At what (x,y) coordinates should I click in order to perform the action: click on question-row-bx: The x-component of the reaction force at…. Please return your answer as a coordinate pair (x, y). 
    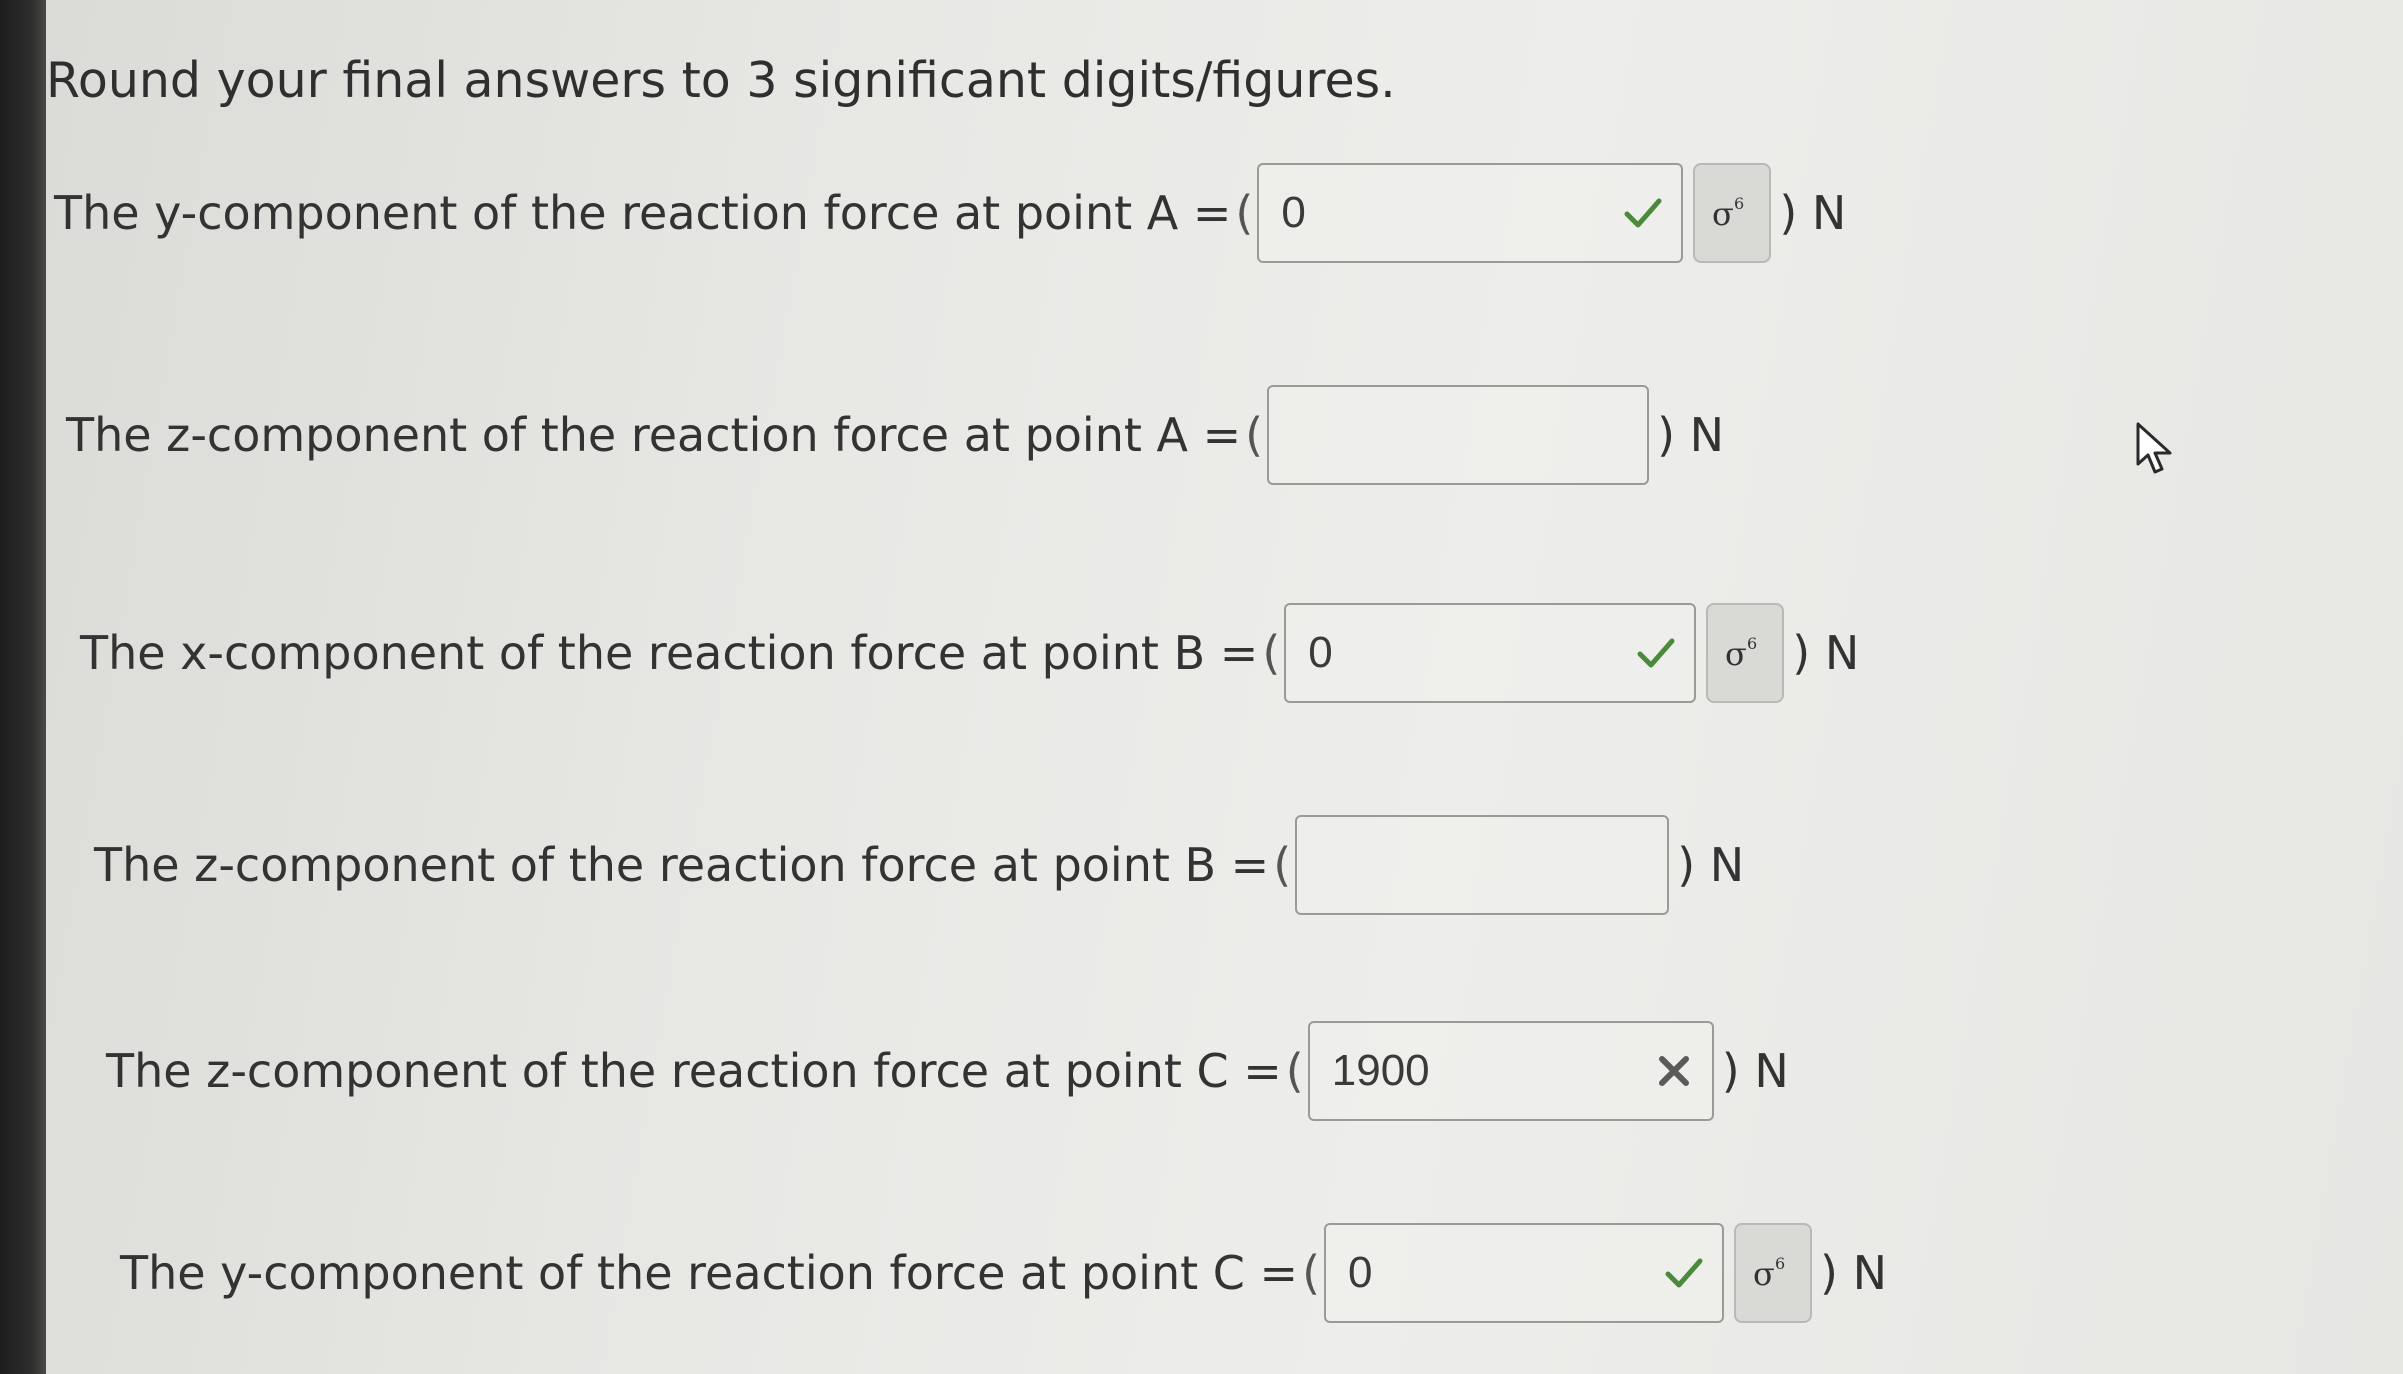
    Looking at the image, I should click on (969, 653).